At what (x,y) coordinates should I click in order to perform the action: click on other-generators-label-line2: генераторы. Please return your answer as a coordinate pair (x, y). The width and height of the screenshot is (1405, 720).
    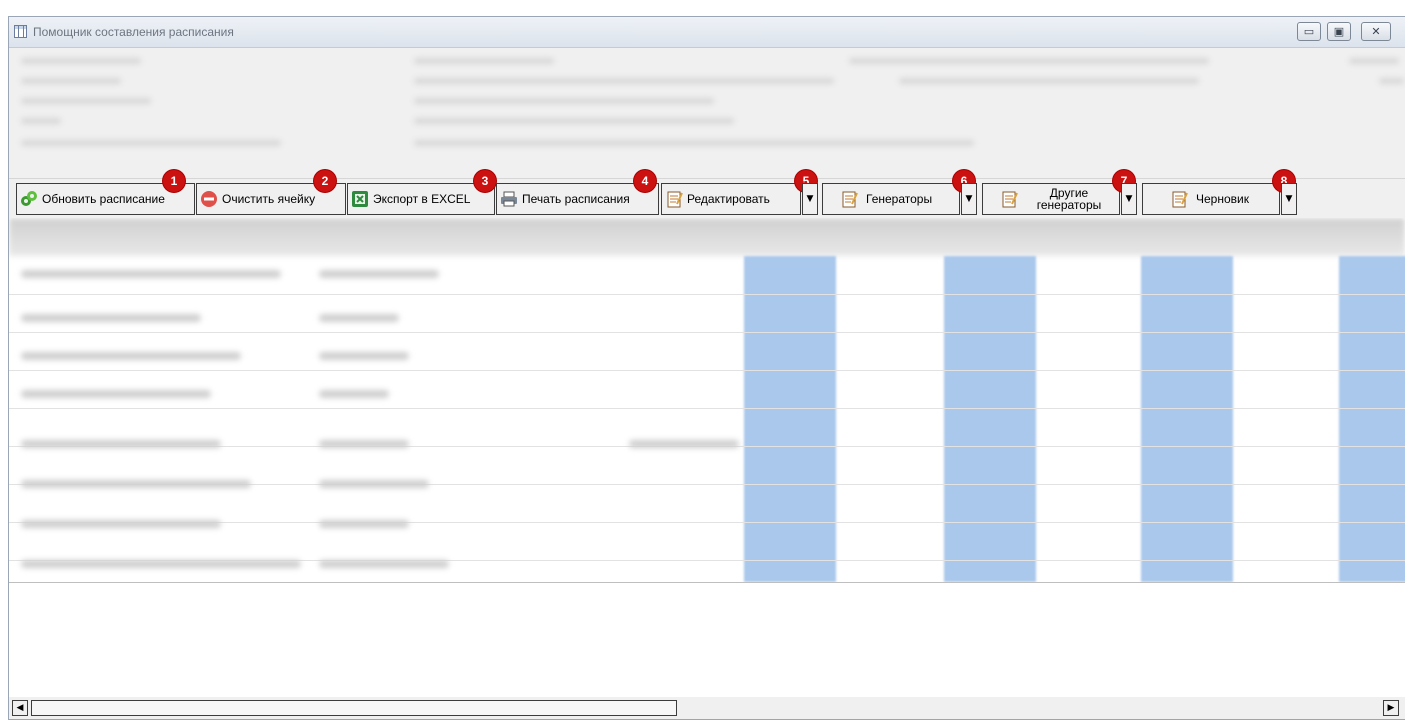
    Looking at the image, I should click on (1069, 205).